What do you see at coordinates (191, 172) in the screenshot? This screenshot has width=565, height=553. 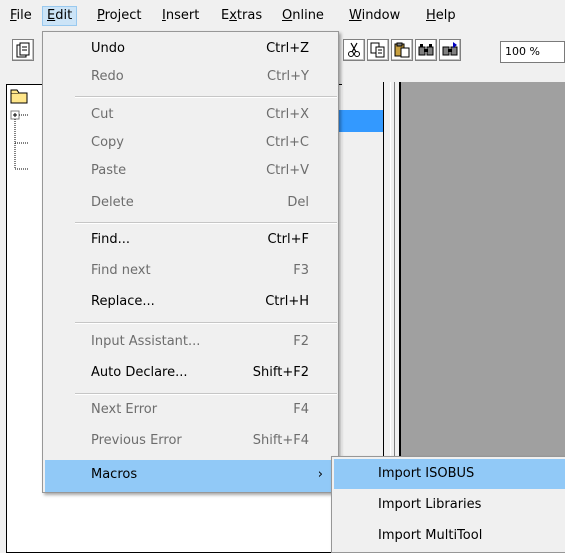 I see `menu-item-paste: Paste Ctrl+V` at bounding box center [191, 172].